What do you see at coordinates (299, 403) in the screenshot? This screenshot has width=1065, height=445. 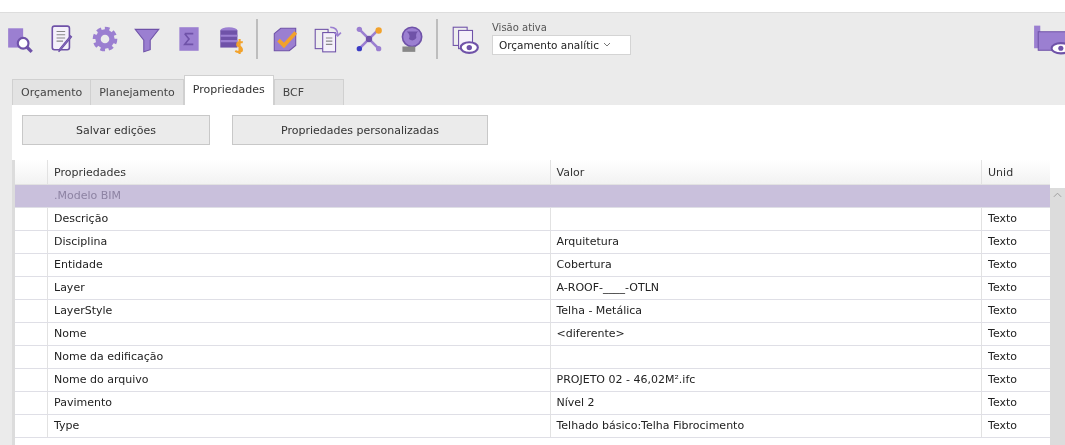 I see `table-cell: Pavimento` at bounding box center [299, 403].